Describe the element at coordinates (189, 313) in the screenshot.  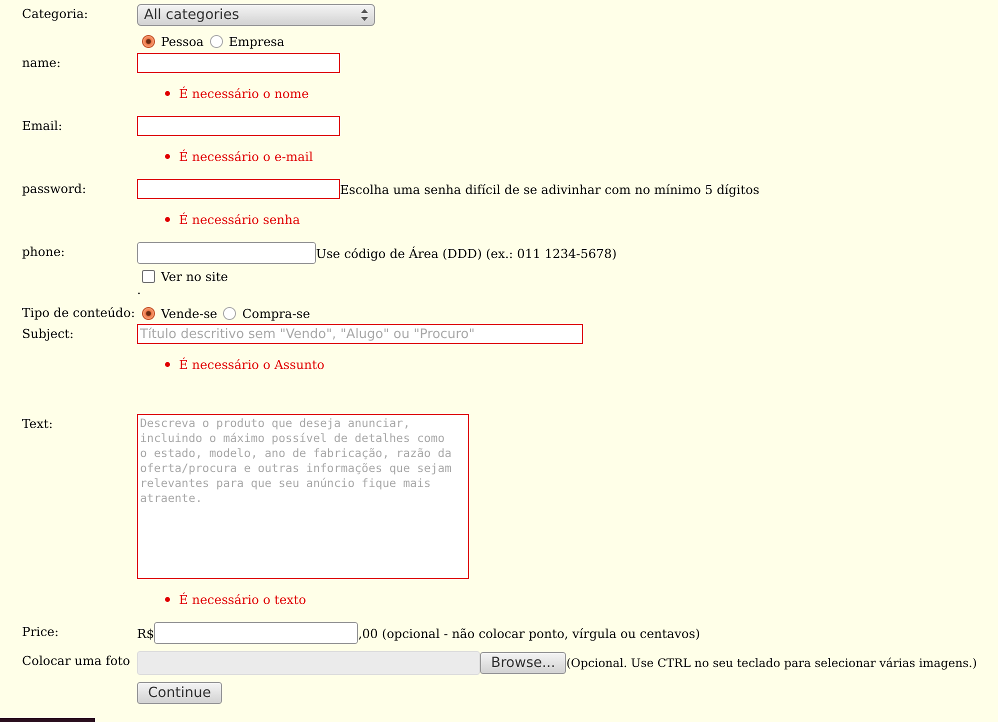
I see `radio-label: Vende-se` at that location.